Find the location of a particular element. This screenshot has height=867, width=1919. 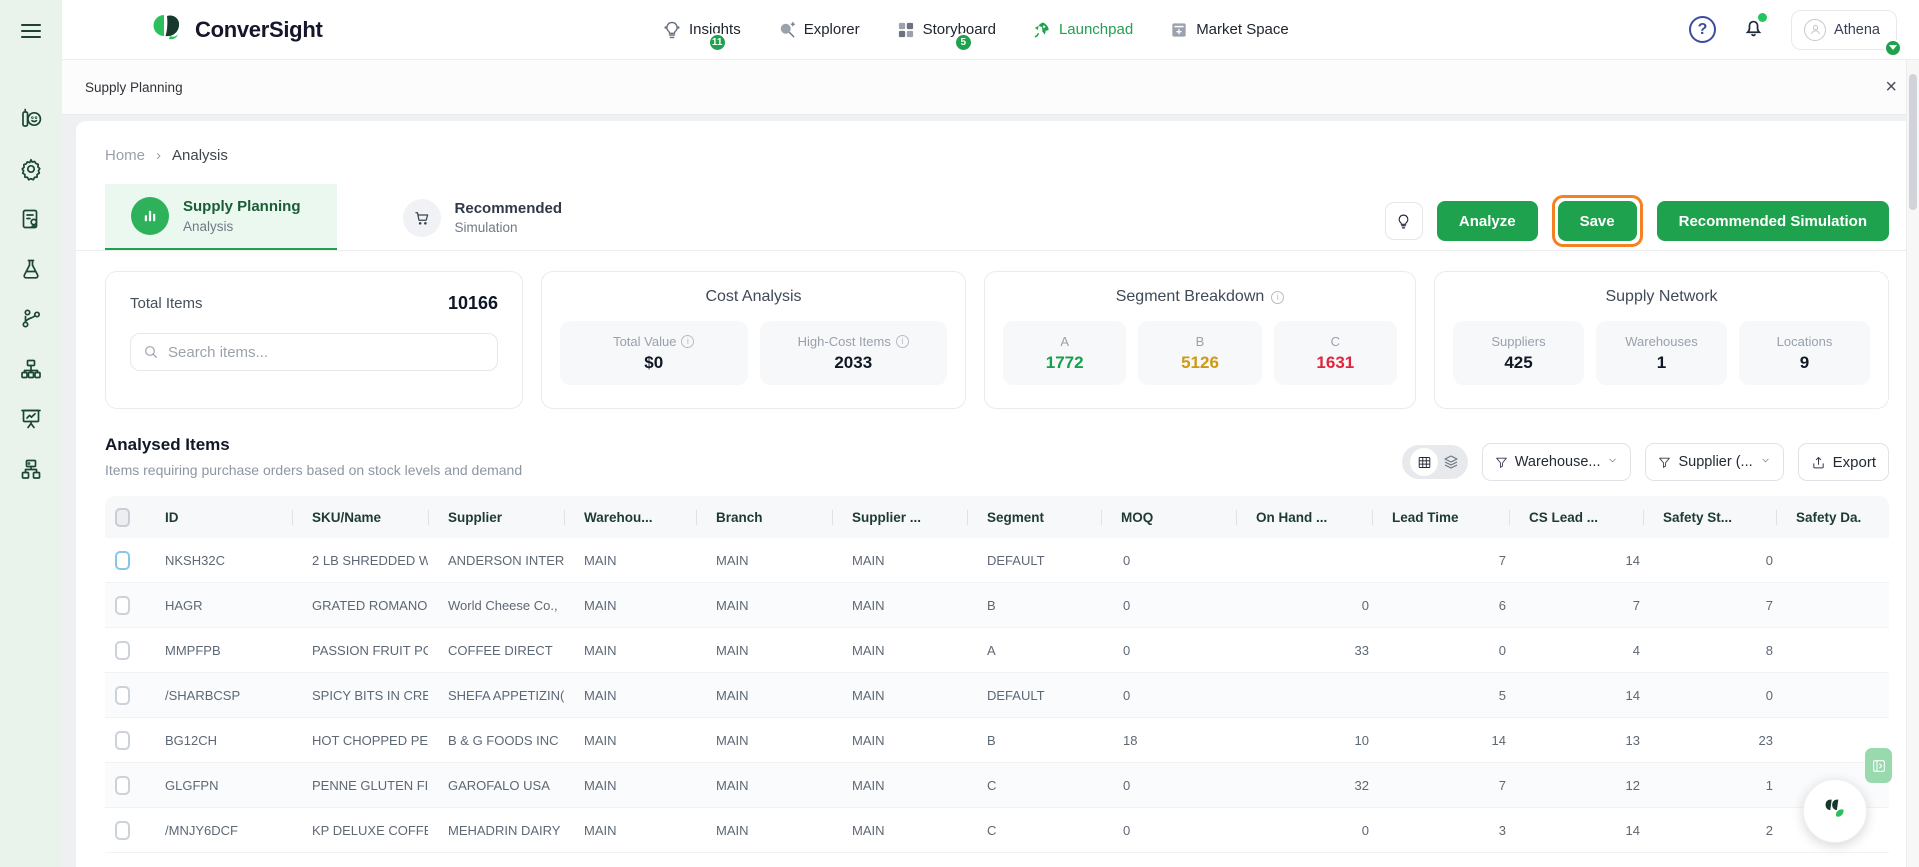

nav-insights: Insights 11 is located at coordinates (701, 30).